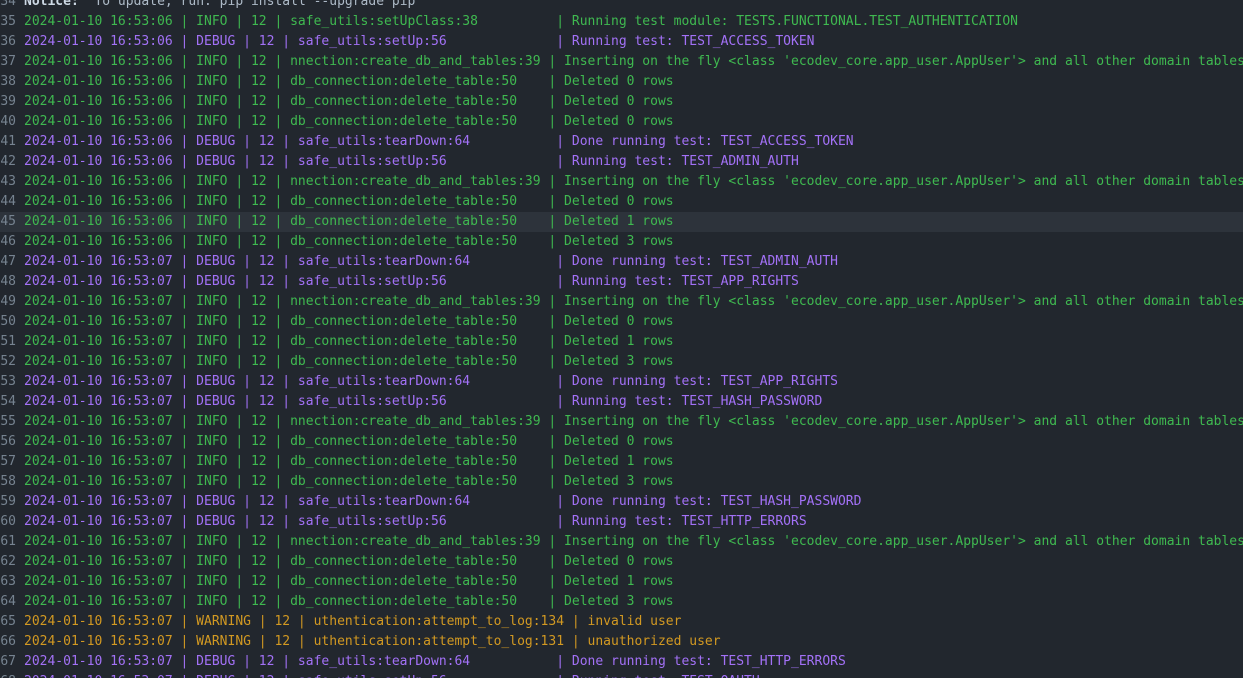  Describe the element at coordinates (8, 4) in the screenshot. I see `line-number: 34` at that location.